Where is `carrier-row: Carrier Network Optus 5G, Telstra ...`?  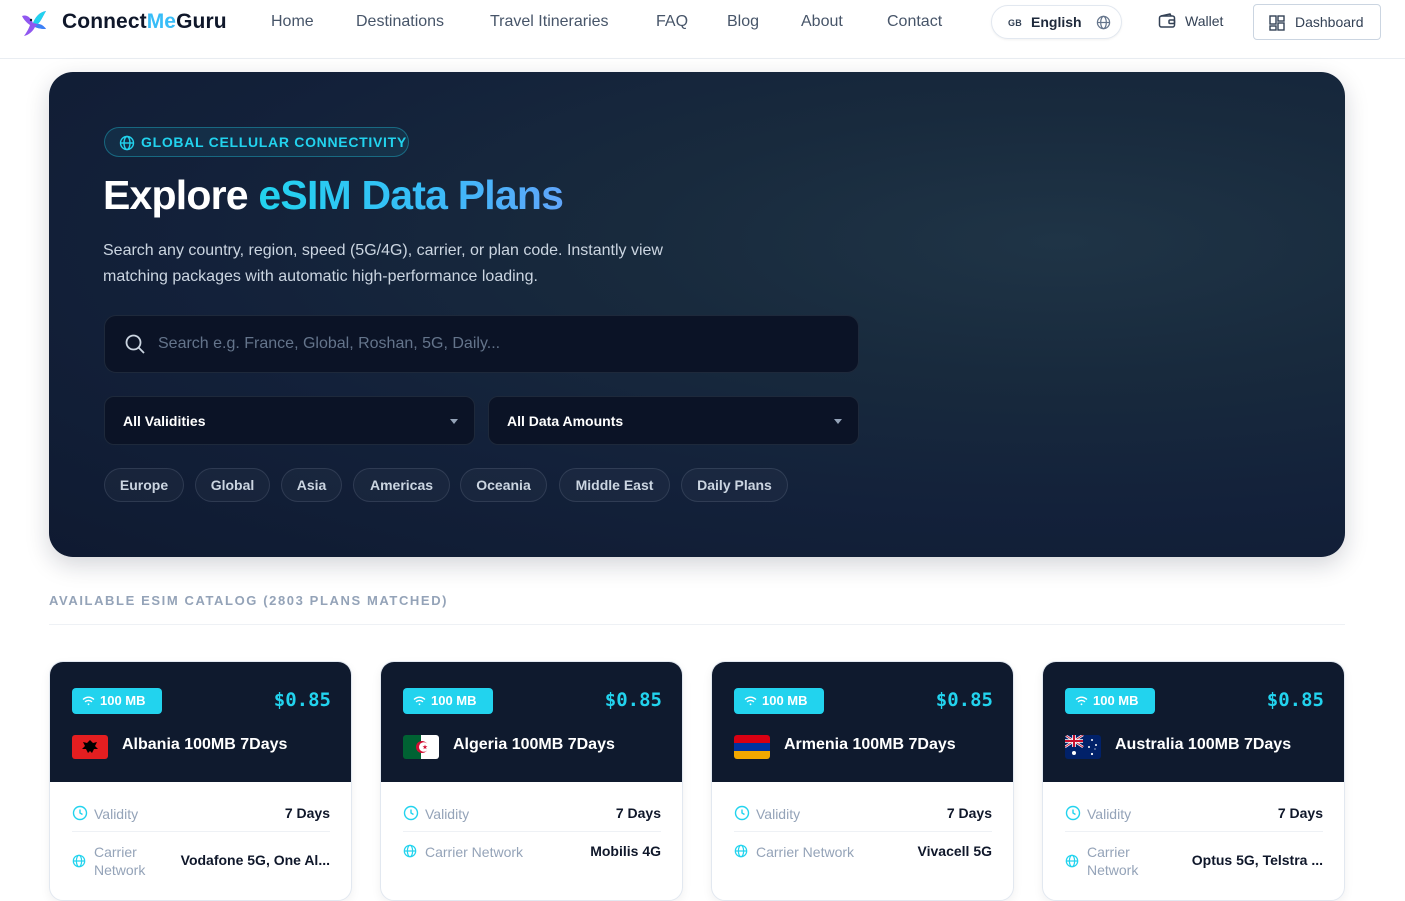
carrier-row: Carrier Network Optus 5G, Telstra ... is located at coordinates (1194, 862).